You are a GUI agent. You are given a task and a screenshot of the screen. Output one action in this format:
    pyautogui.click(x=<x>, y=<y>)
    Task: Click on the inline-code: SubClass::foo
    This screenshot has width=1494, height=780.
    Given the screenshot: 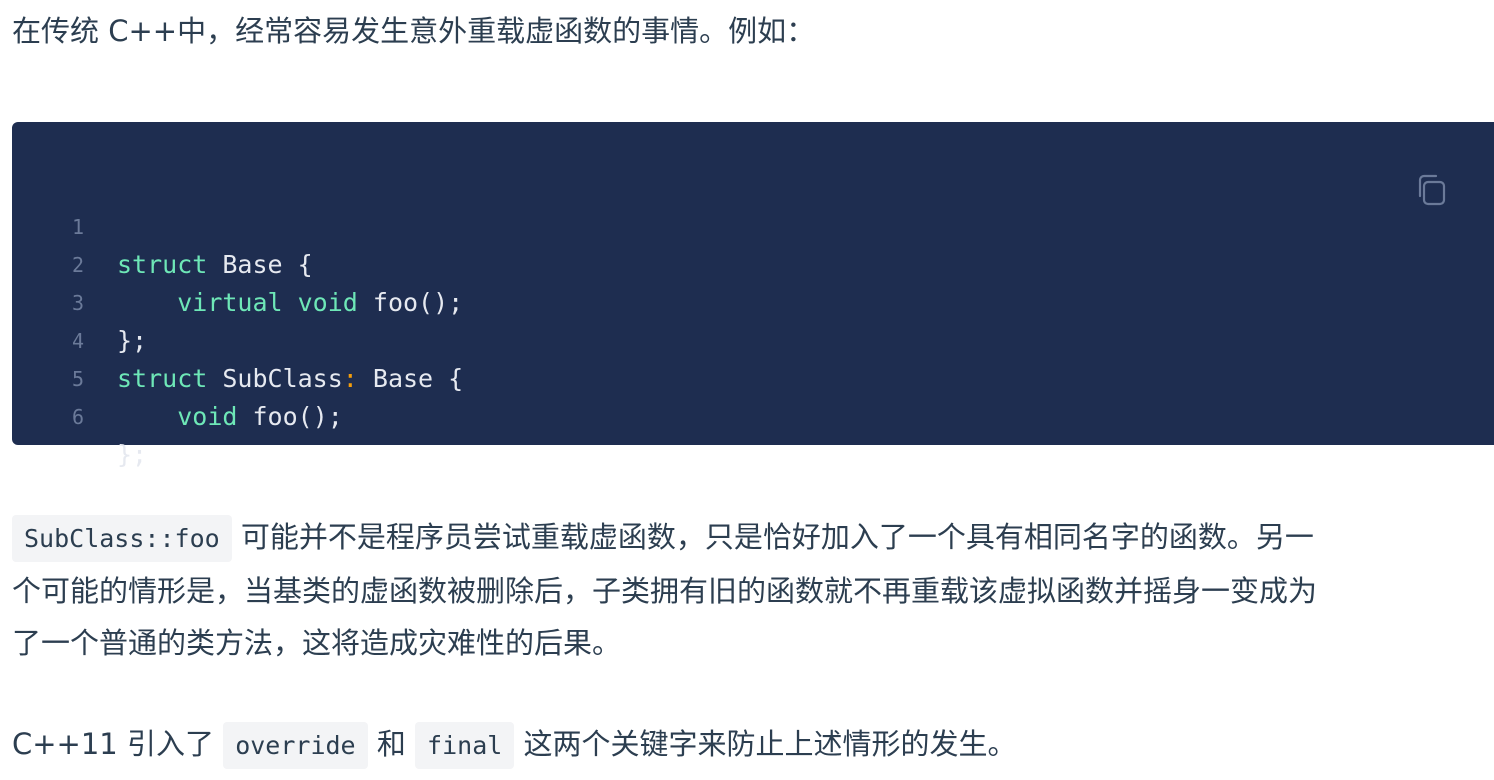 What is the action you would take?
    pyautogui.click(x=122, y=538)
    